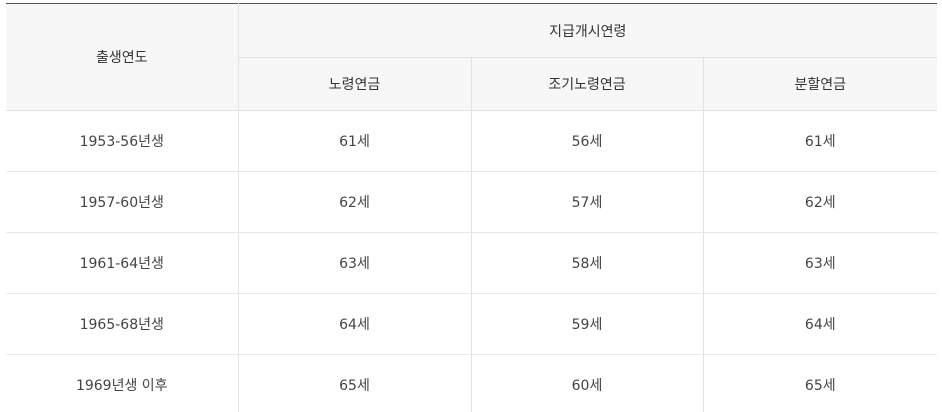 The width and height of the screenshot is (942, 412). What do you see at coordinates (820, 84) in the screenshot?
I see `column-header-split-pension: 분할연금` at bounding box center [820, 84].